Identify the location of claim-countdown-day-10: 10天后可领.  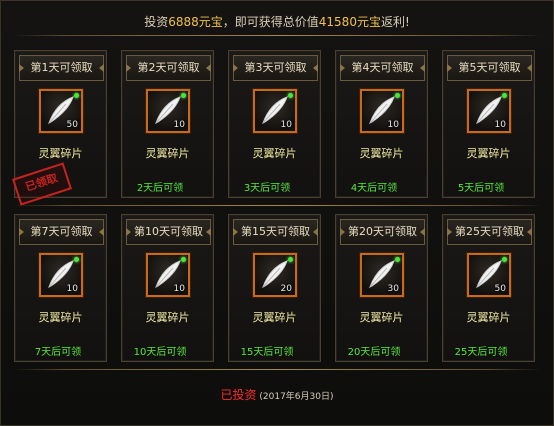
(160, 352).